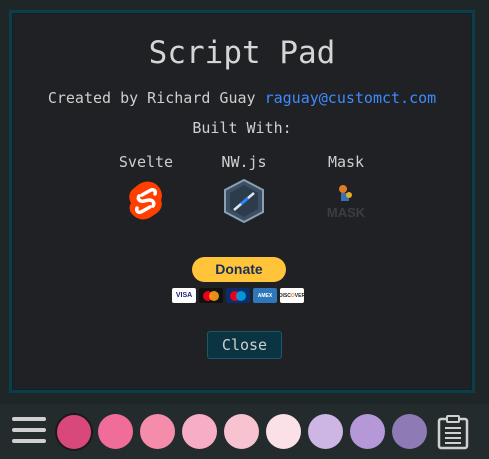  I want to click on visa-card-icon: VISA, so click(184, 295).